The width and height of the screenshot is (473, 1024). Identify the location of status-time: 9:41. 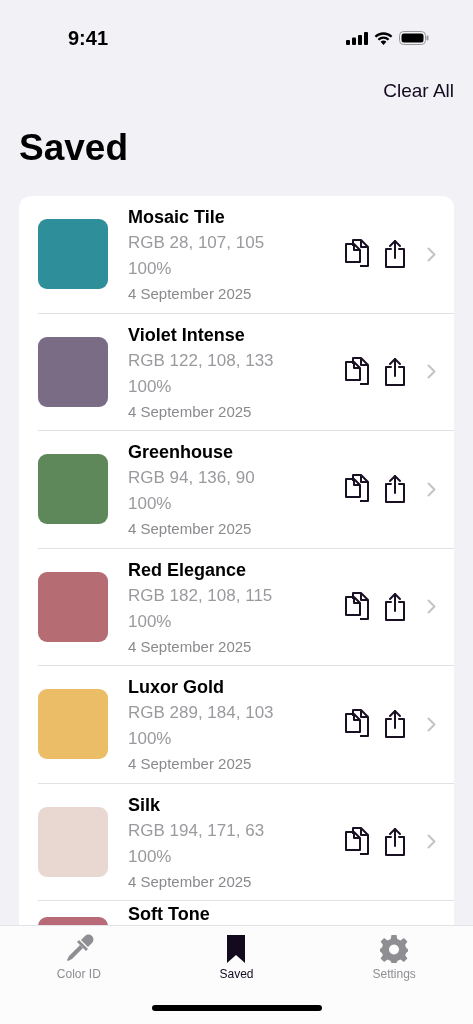
(88, 38).